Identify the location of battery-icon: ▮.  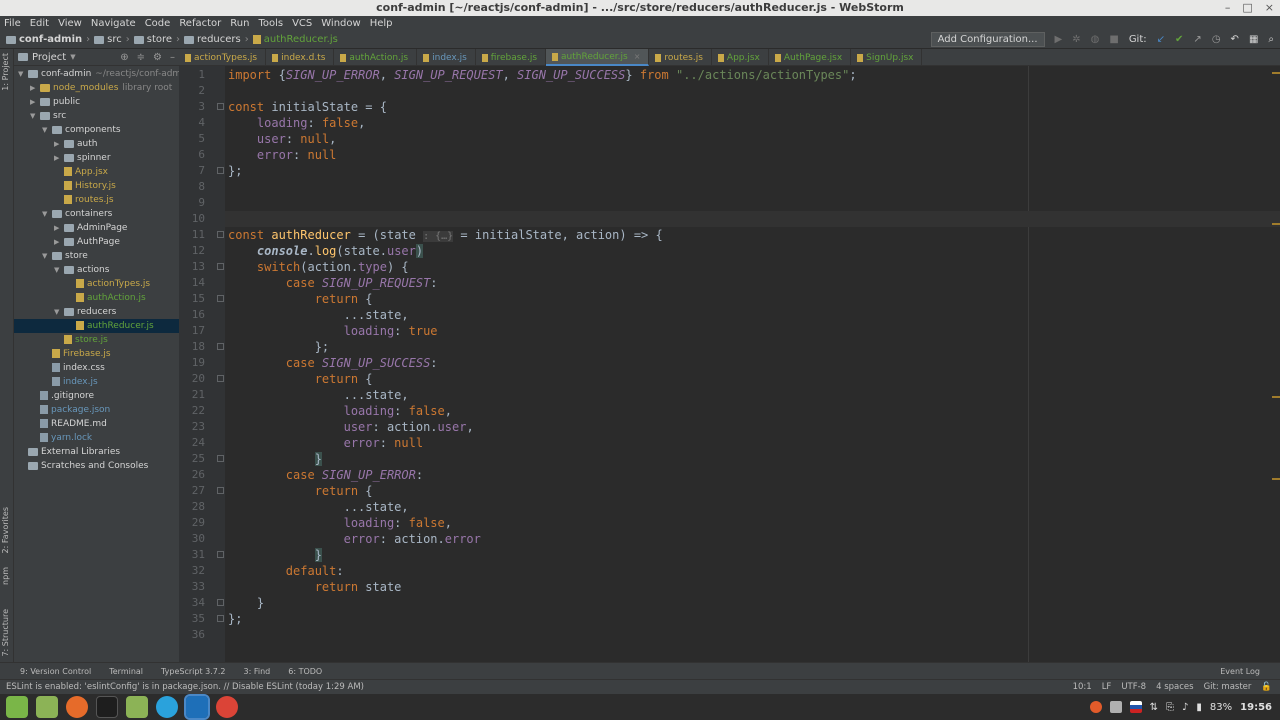
(1199, 707).